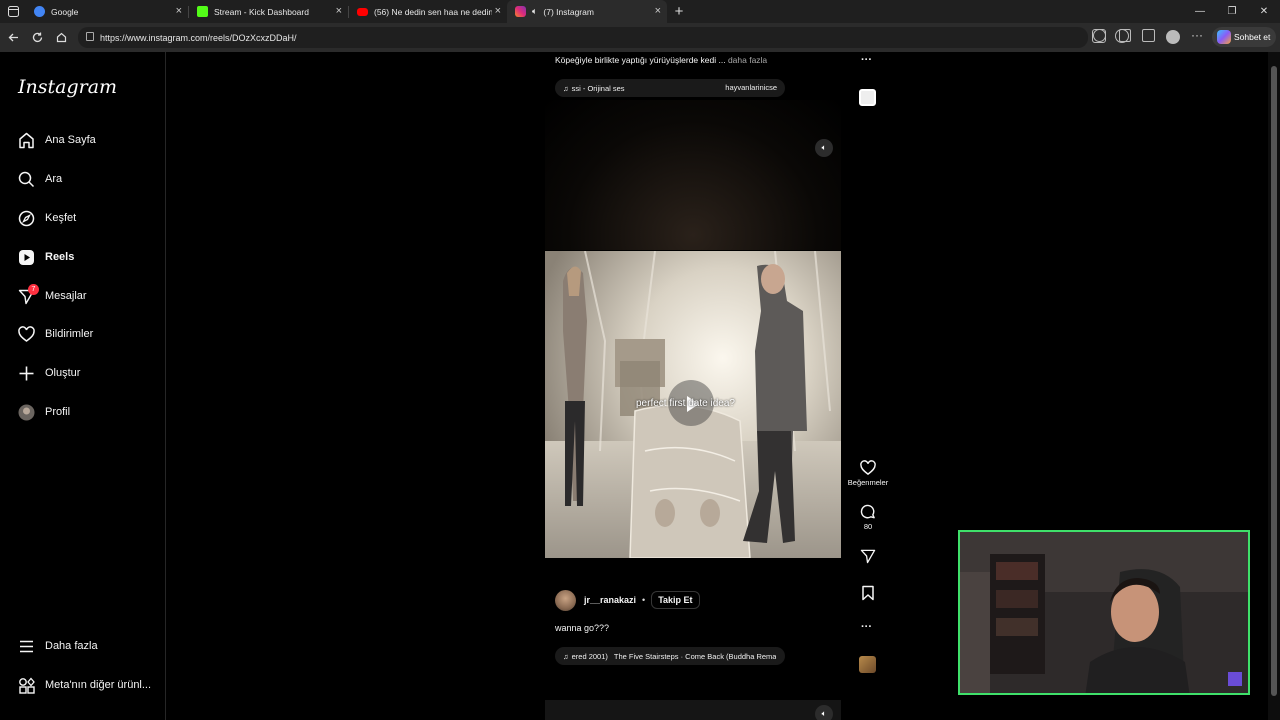  What do you see at coordinates (1148, 35) in the screenshot?
I see `collections-icon` at bounding box center [1148, 35].